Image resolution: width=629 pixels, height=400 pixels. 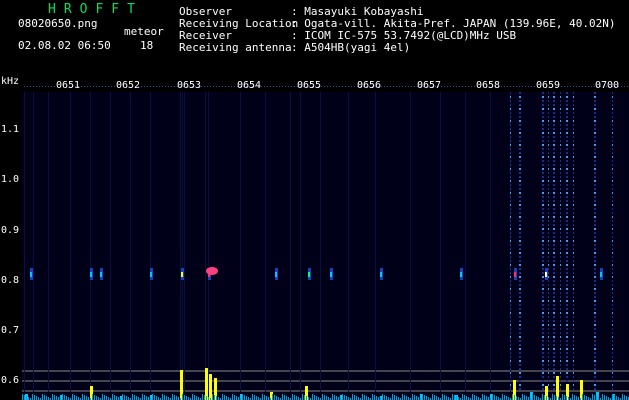 I want to click on time-tick-0651: 0651, so click(x=68, y=85).